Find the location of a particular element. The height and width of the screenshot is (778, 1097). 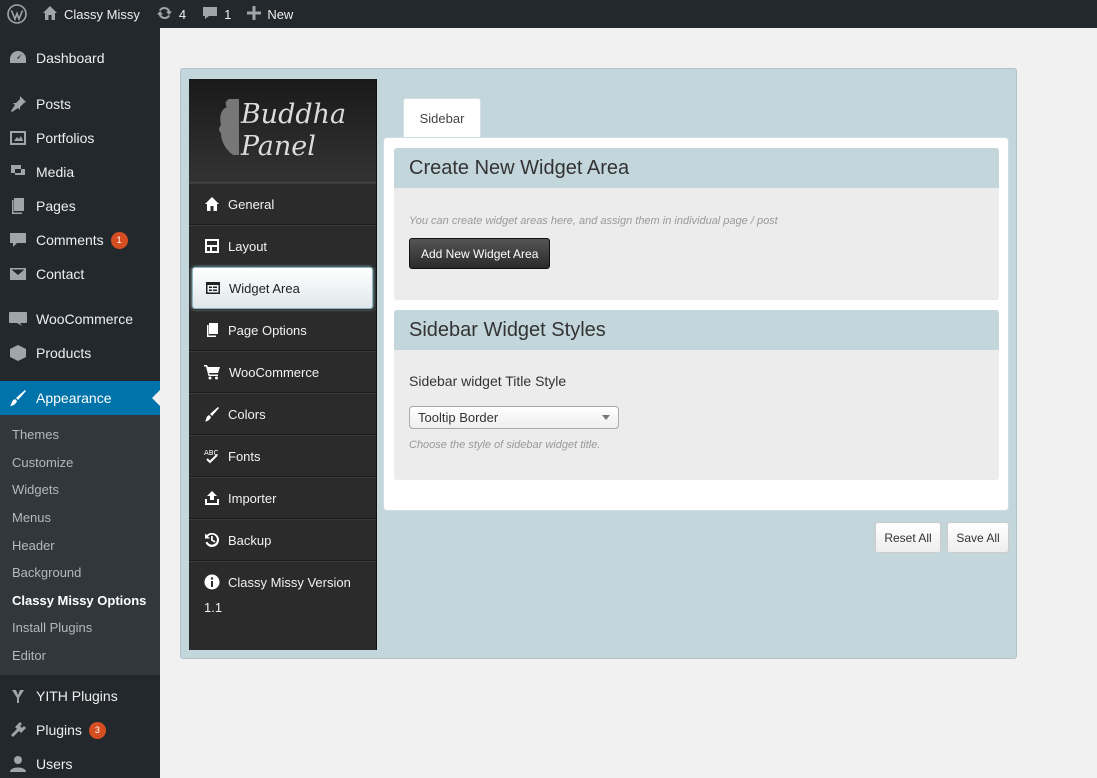

panel-nav-widget-area: Widget Area is located at coordinates (282, 288).